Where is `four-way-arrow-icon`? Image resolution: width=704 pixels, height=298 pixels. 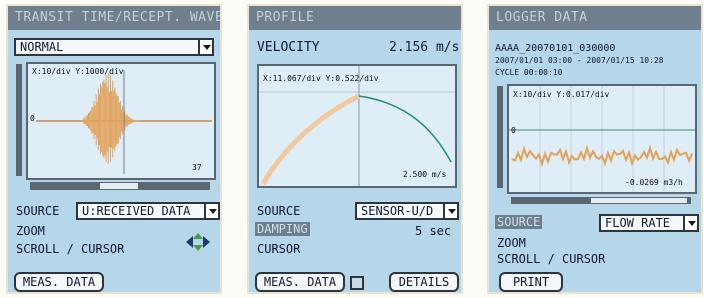
four-way-arrow-icon is located at coordinates (198, 242).